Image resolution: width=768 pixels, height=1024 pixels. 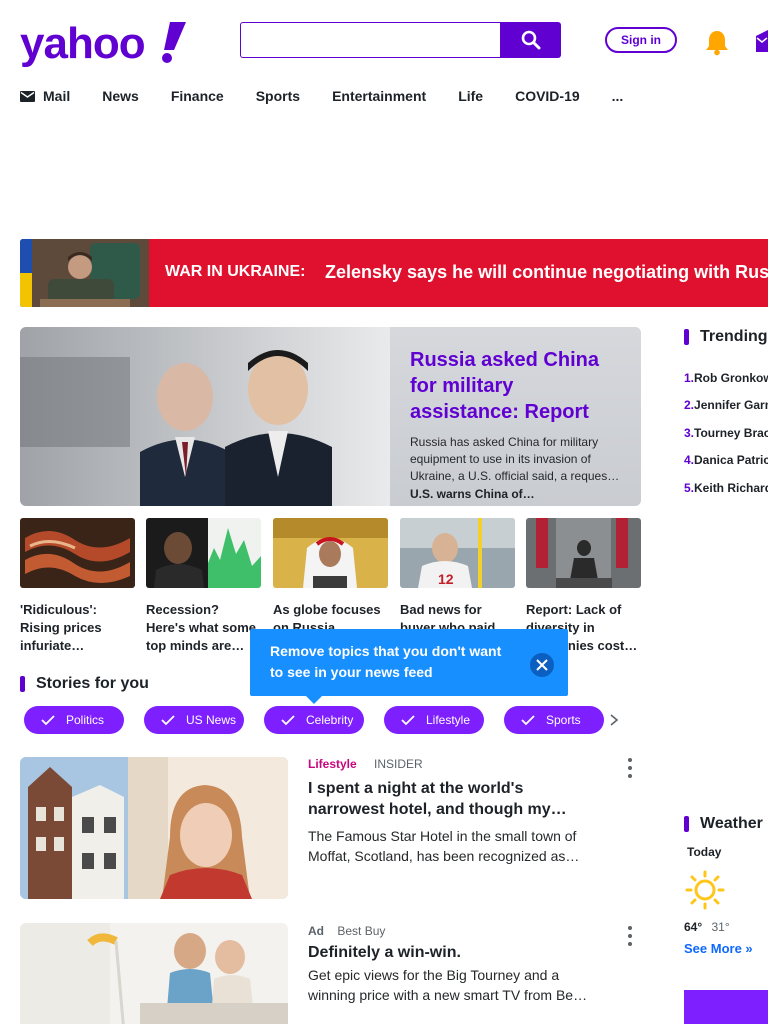 What do you see at coordinates (379, 96) in the screenshot?
I see `nav-entertainment: Entertainment` at bounding box center [379, 96].